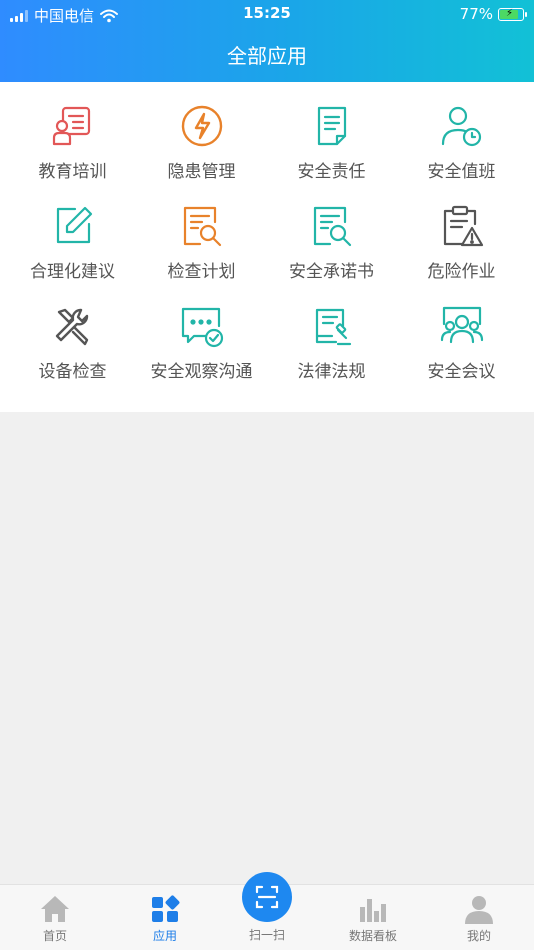  What do you see at coordinates (166, 908) in the screenshot?
I see `apps-grid-icon` at bounding box center [166, 908].